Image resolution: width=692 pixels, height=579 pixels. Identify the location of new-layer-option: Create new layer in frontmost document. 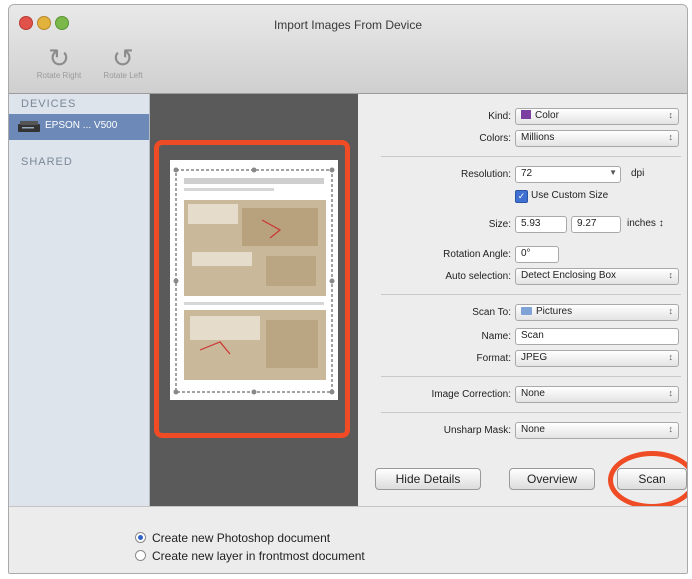
(285, 557).